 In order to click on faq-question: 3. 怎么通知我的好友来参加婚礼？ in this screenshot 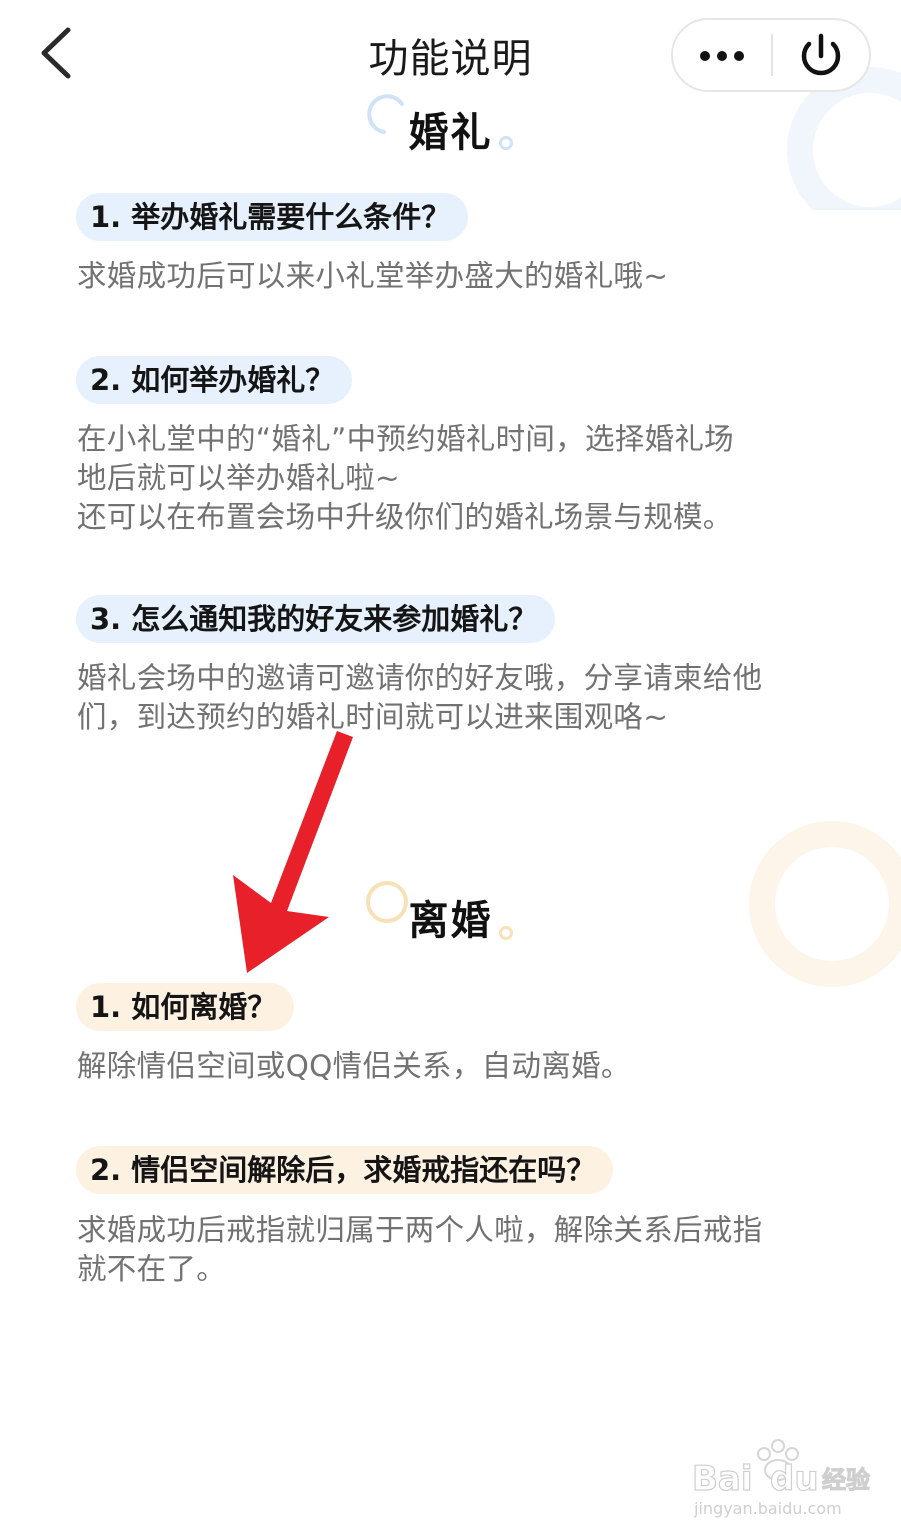, I will do `click(316, 619)`.